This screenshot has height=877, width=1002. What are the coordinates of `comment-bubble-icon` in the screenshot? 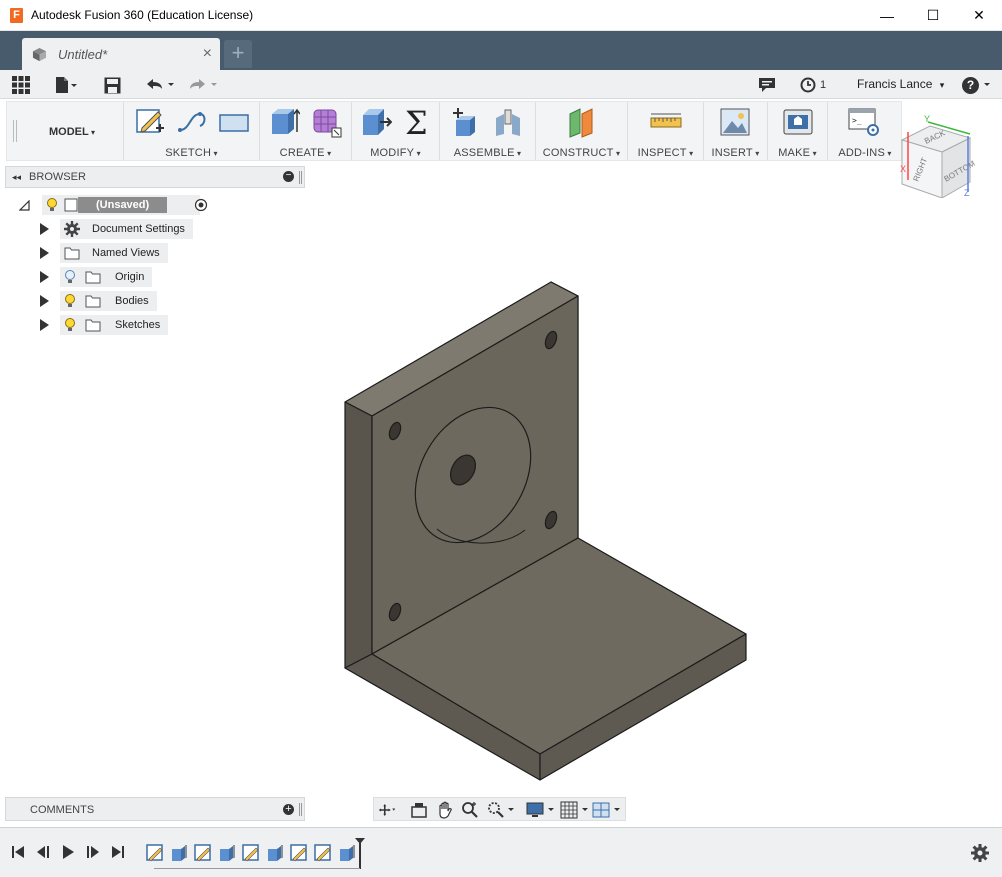 It's located at (767, 85).